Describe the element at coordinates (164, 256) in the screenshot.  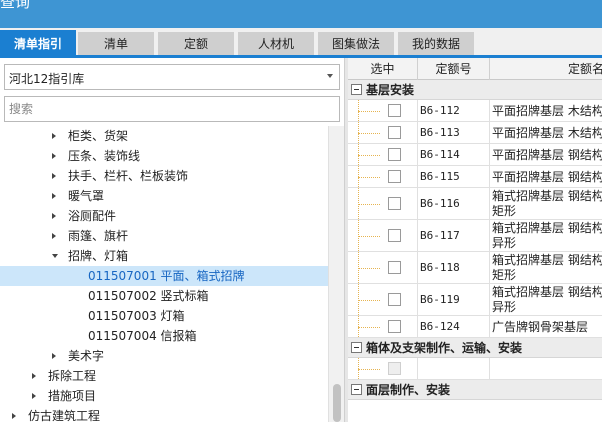
I see `tree-item: 招牌、灯箱` at that location.